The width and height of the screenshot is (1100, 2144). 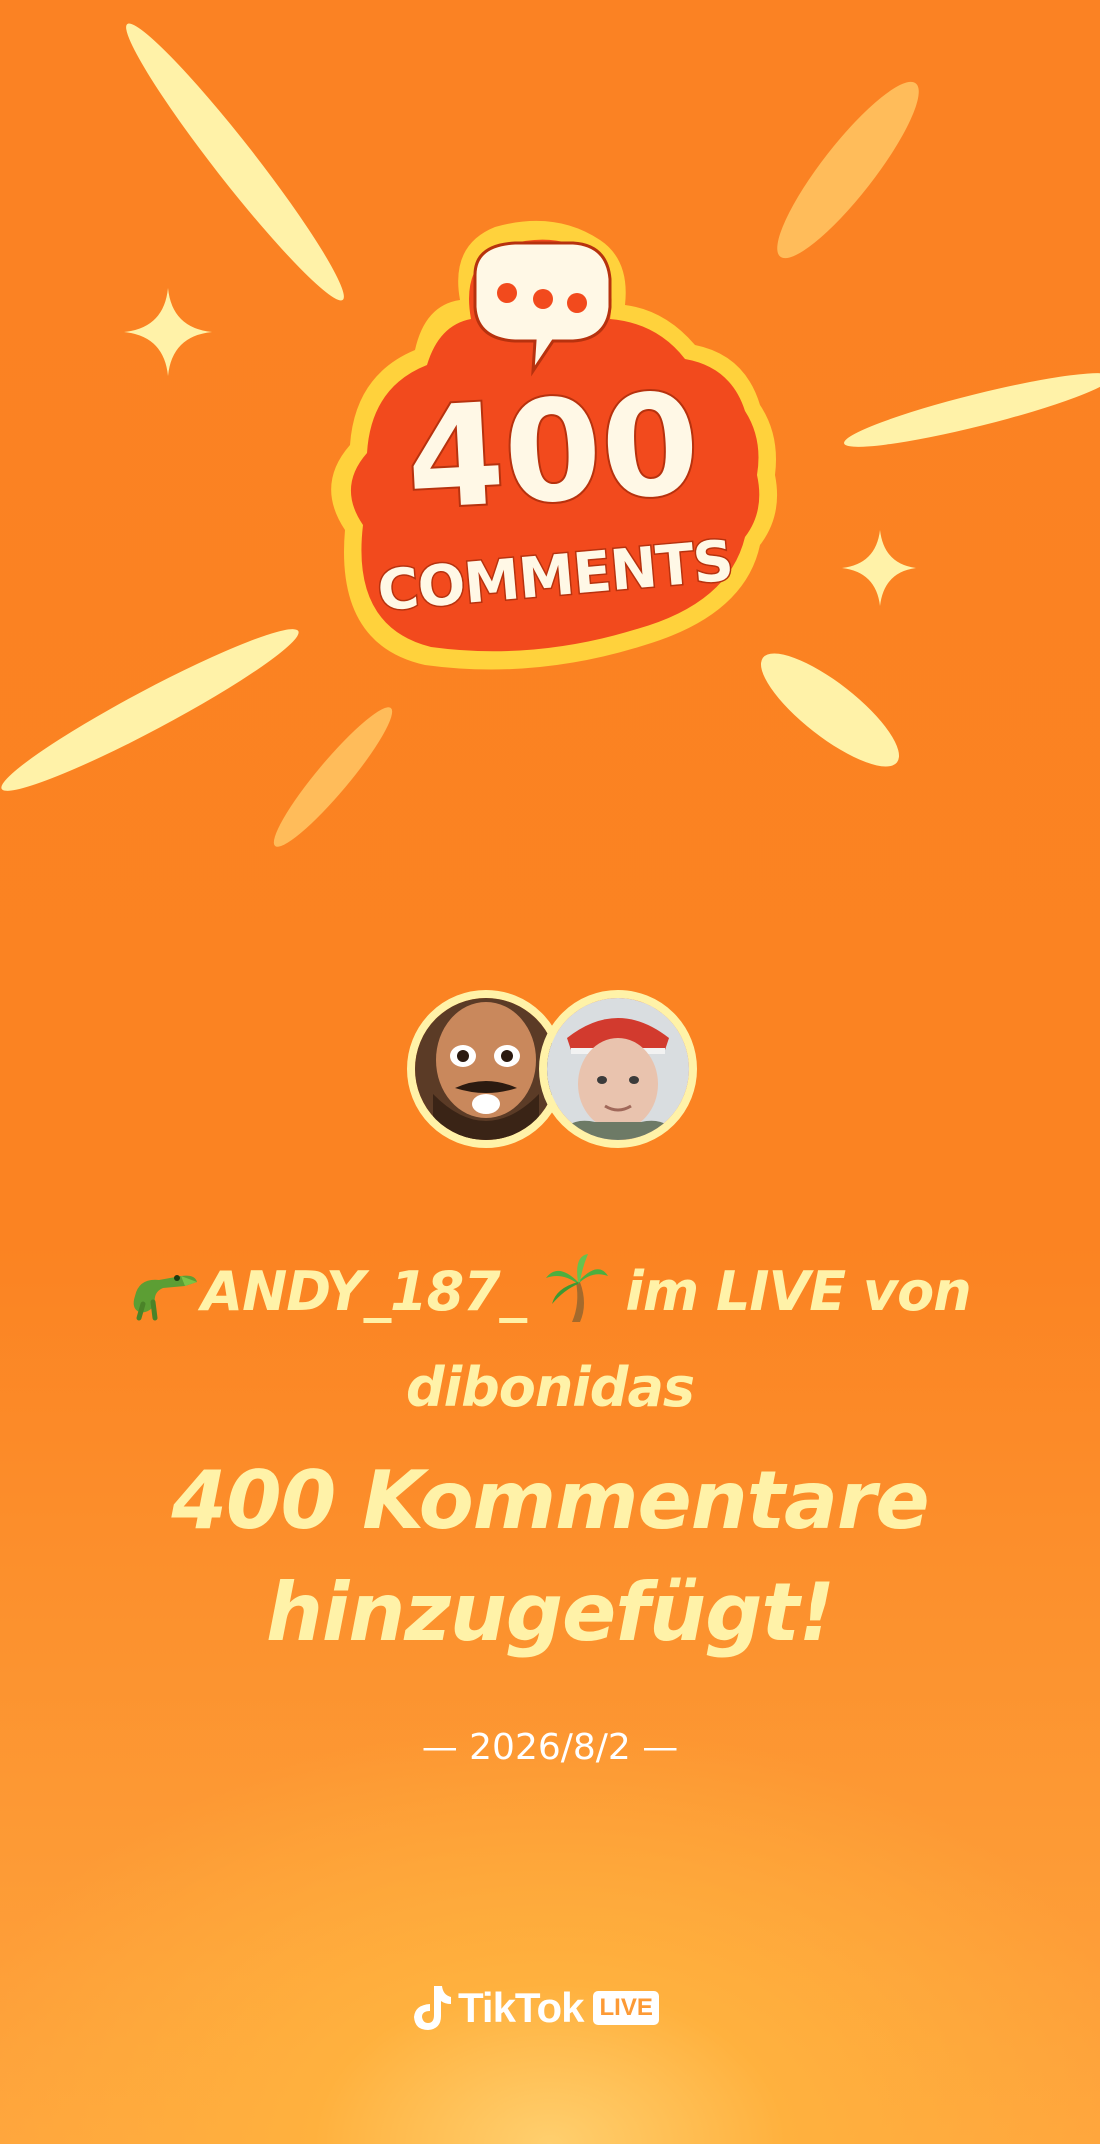 I want to click on brand-name: TikTok, so click(x=521, y=2007).